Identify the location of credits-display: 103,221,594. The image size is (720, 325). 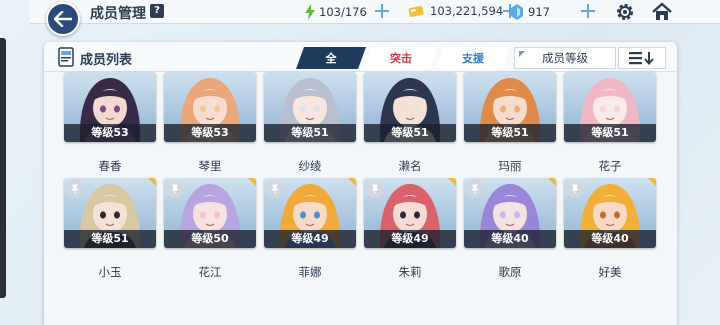
(455, 11).